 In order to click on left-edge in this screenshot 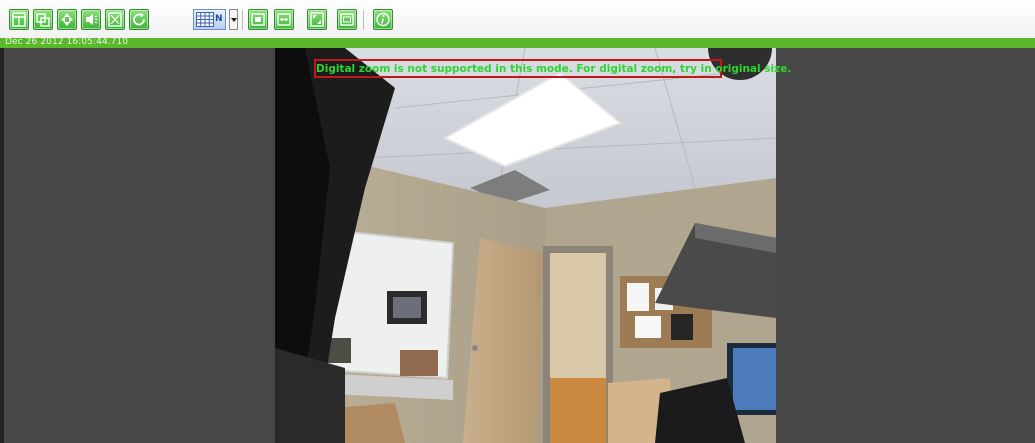, I will do `click(2, 245)`.